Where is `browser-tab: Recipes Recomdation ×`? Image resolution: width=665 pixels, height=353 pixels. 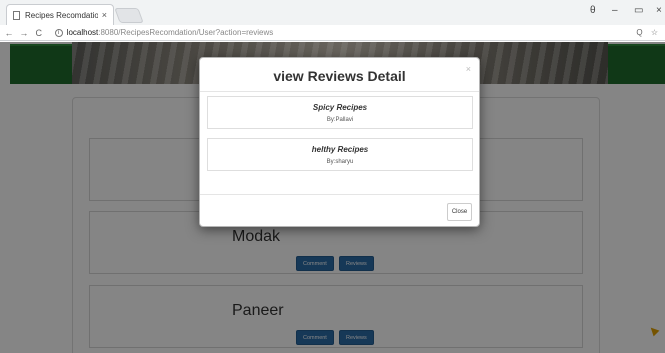 browser-tab: Recipes Recomdation × is located at coordinates (60, 14).